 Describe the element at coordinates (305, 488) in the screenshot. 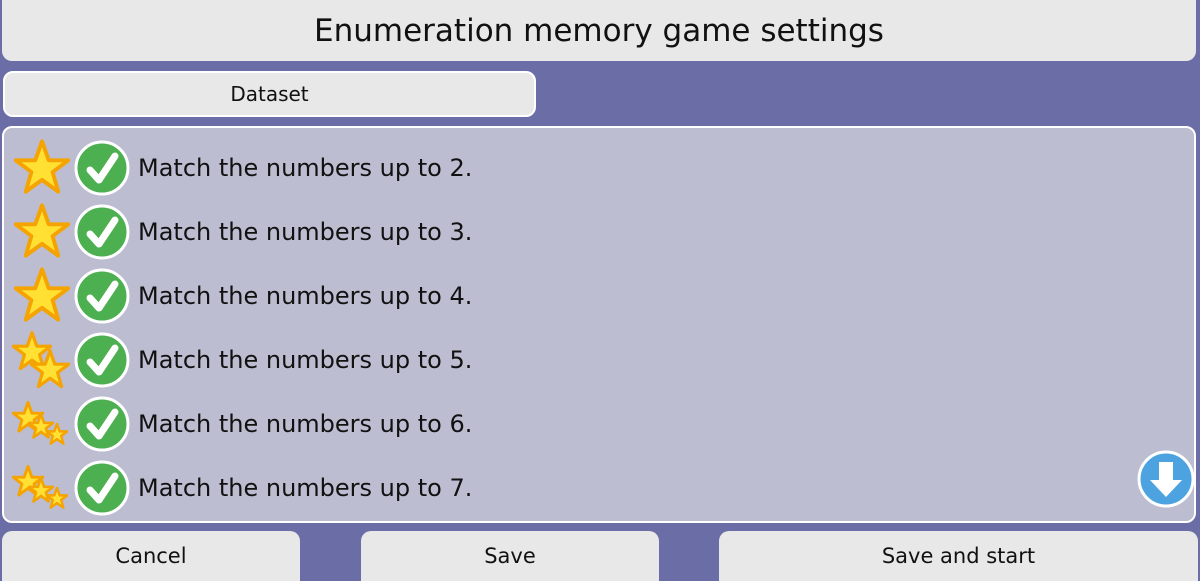

I see `dataset-label: Match the numbers up to 7.` at that location.